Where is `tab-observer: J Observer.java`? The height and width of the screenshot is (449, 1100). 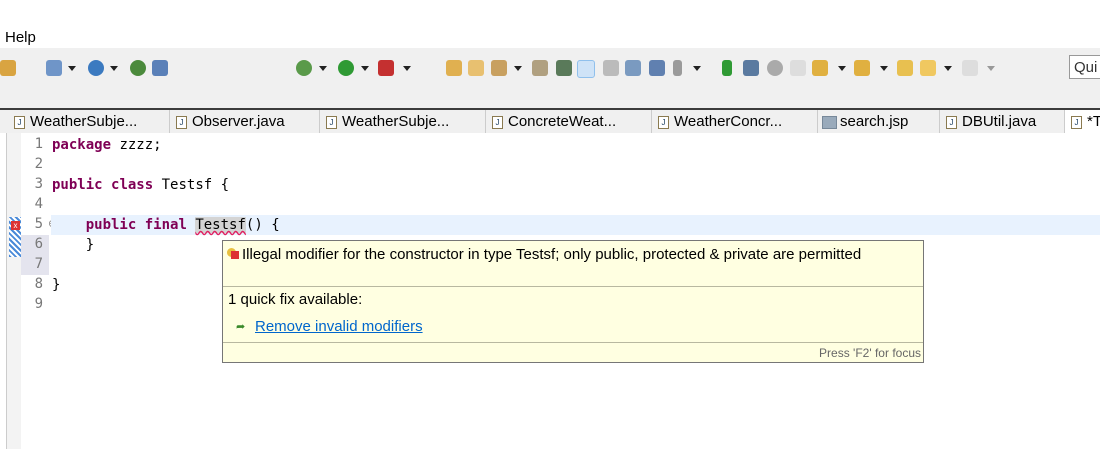 tab-observer: J Observer.java is located at coordinates (245, 121).